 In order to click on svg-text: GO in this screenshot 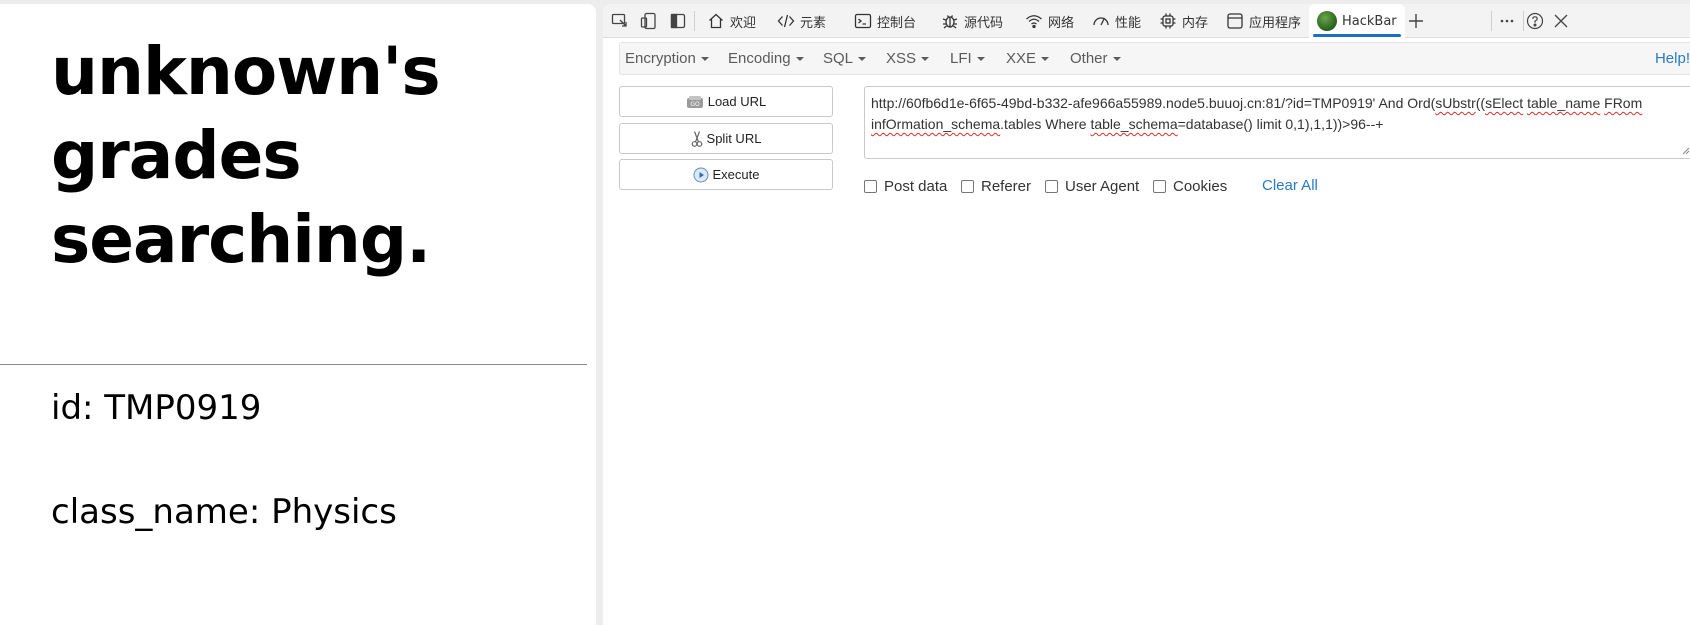, I will do `click(695, 104)`.